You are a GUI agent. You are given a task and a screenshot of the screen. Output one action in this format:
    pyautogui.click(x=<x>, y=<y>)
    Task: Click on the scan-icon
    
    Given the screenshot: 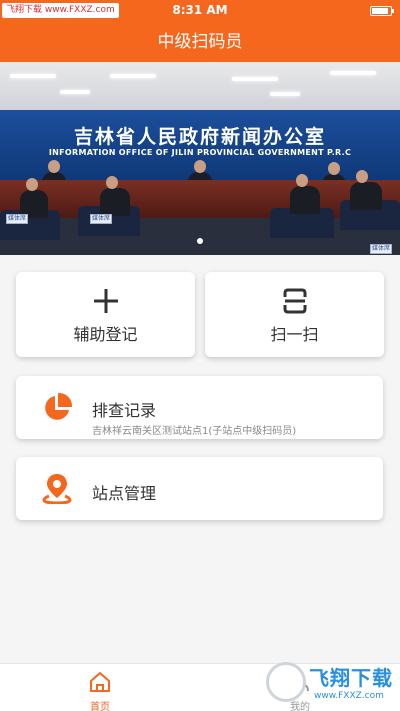 What is the action you would take?
    pyautogui.click(x=294, y=301)
    